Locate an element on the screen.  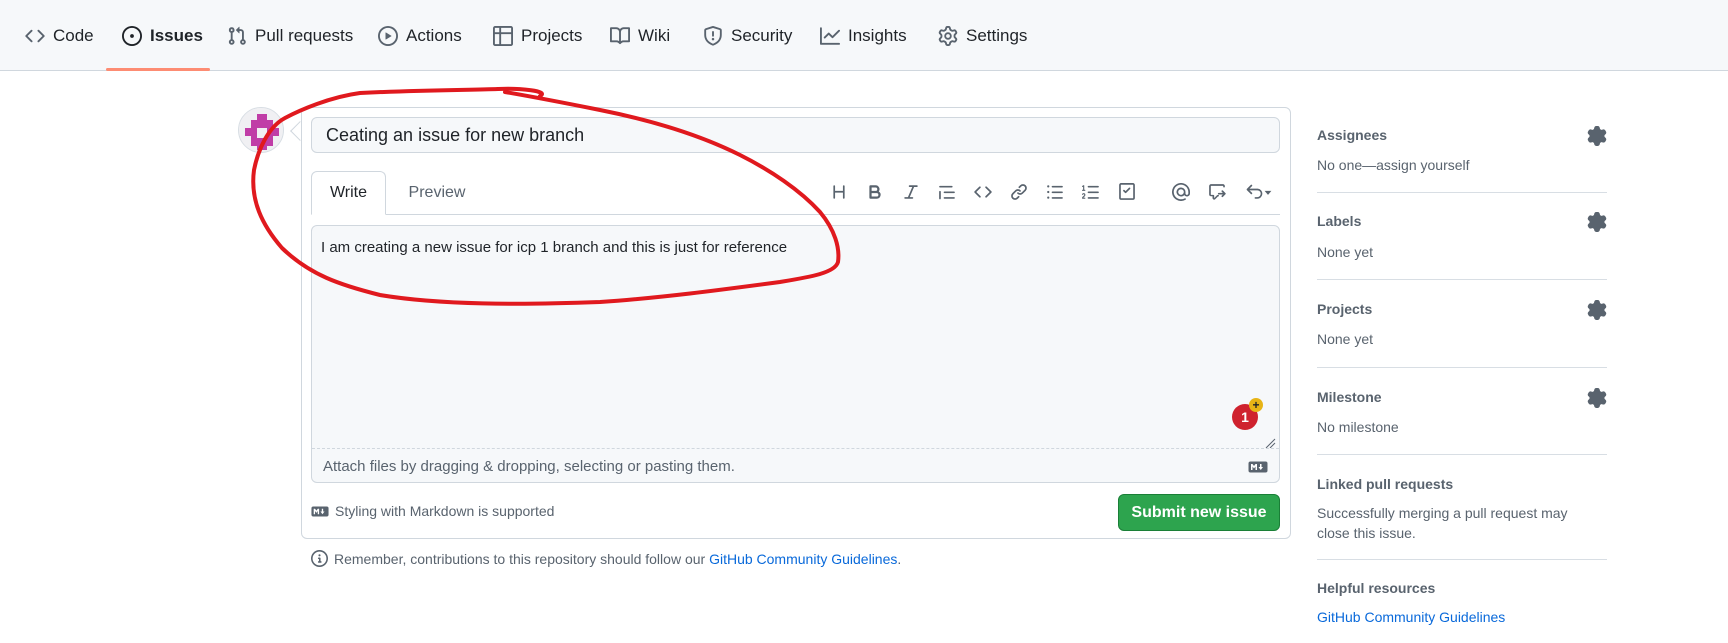
heading-button is located at coordinates (839, 192).